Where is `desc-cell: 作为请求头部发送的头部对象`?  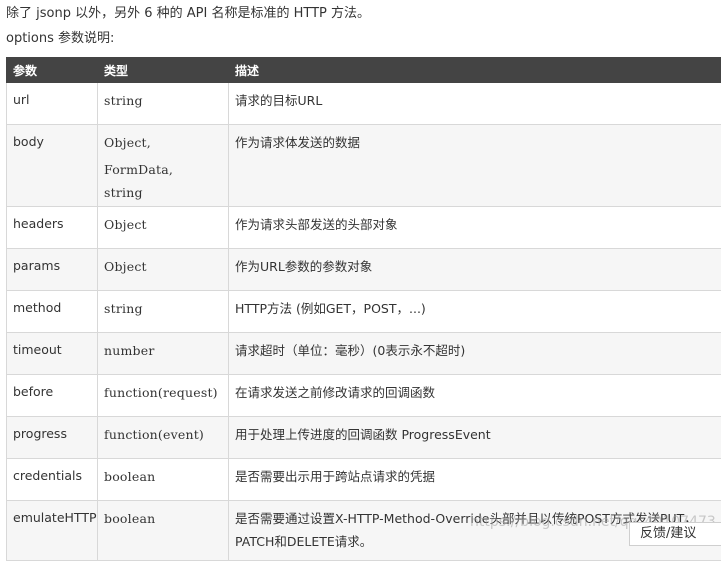
desc-cell: 作为请求头部发送的头部对象 is located at coordinates (475, 228).